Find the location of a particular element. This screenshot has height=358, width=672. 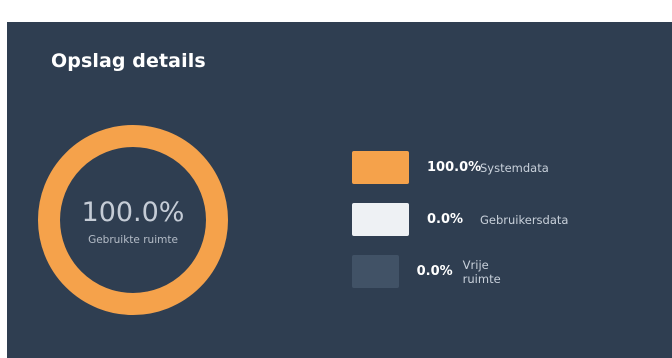

legend-item-gebruikersdata: 0.0% Gebruikersdata is located at coordinates (460, 219).